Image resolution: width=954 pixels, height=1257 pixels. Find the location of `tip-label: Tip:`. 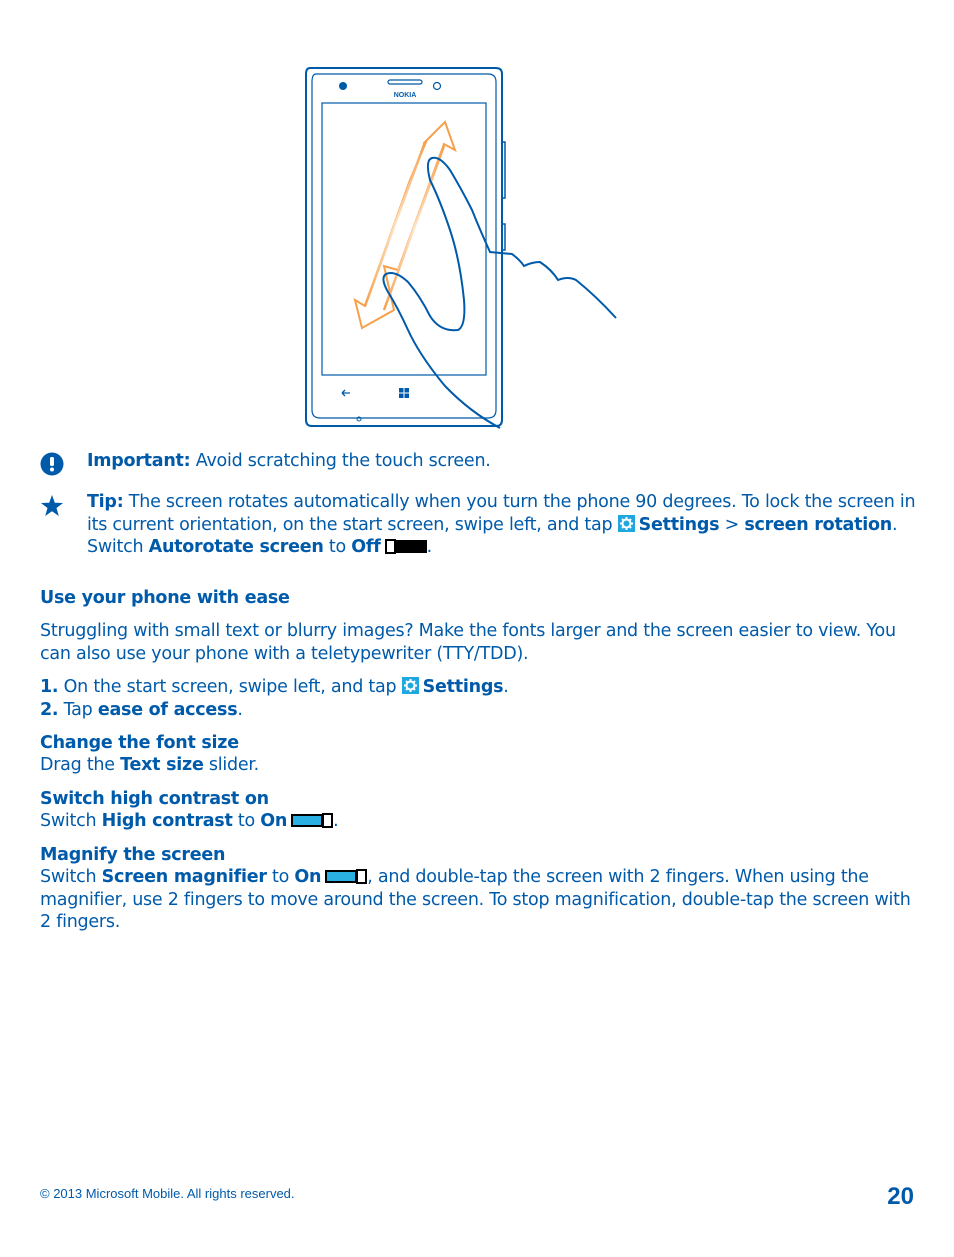

tip-label: Tip: is located at coordinates (105, 502).